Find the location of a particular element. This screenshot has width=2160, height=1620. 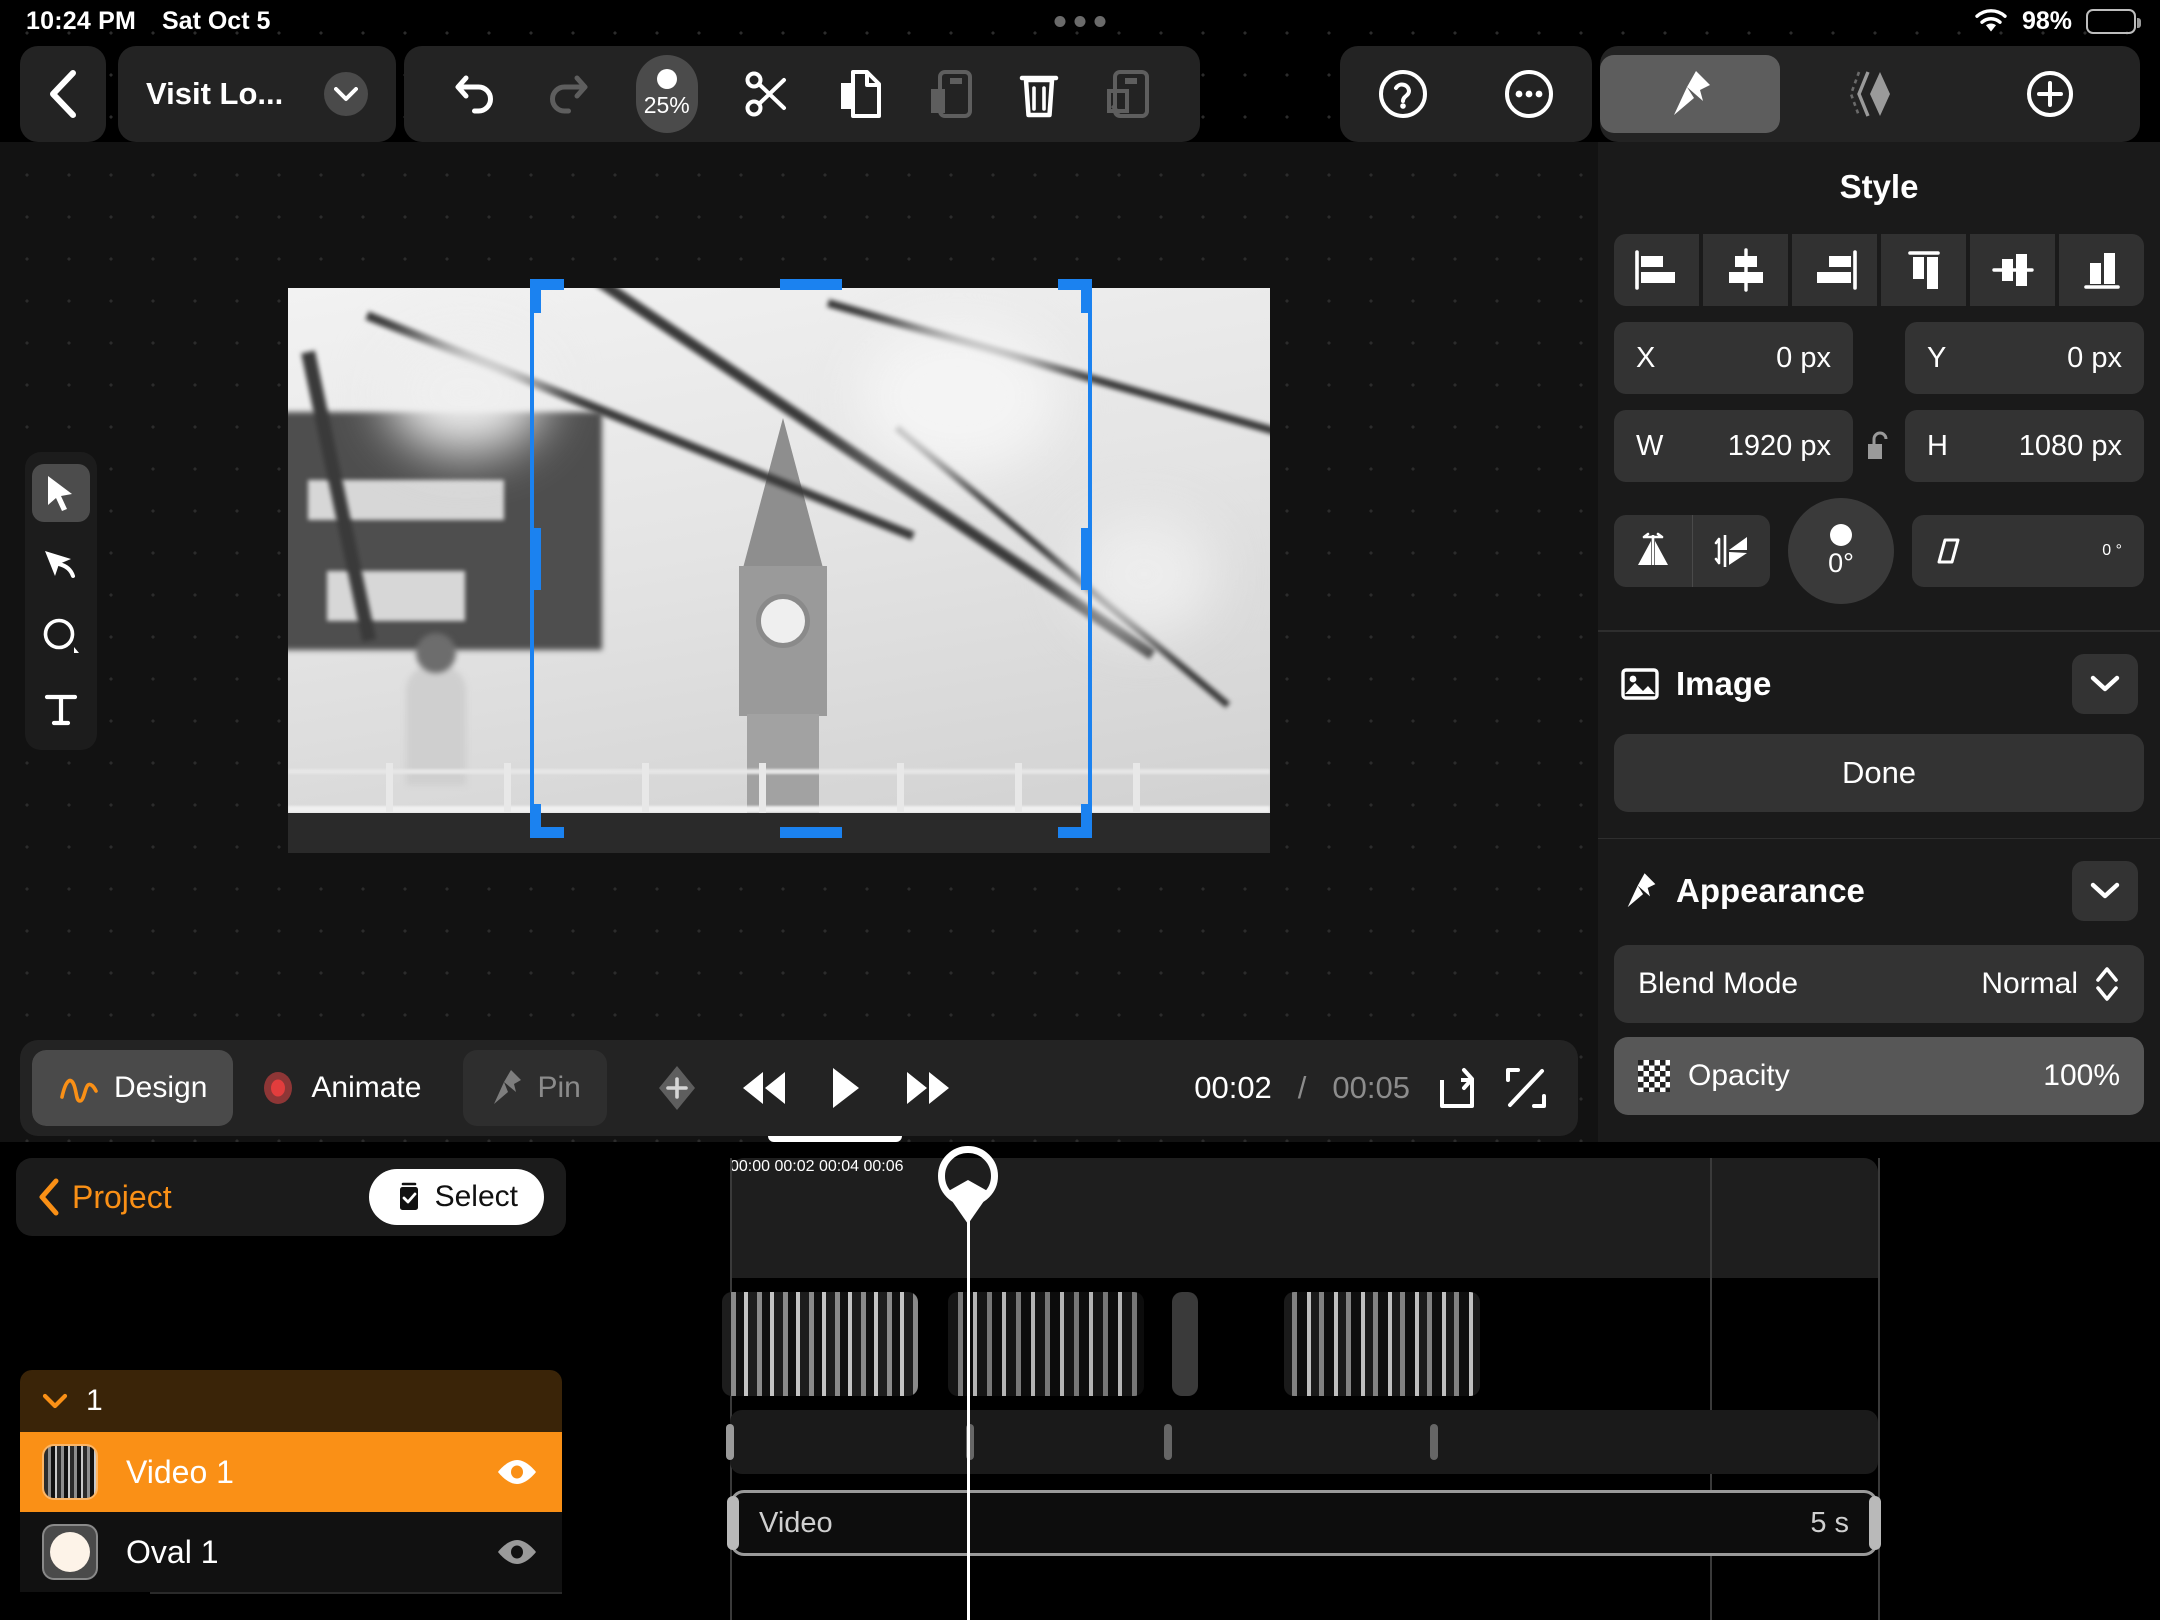

zoom-level-value: 25% is located at coordinates (666, 105).